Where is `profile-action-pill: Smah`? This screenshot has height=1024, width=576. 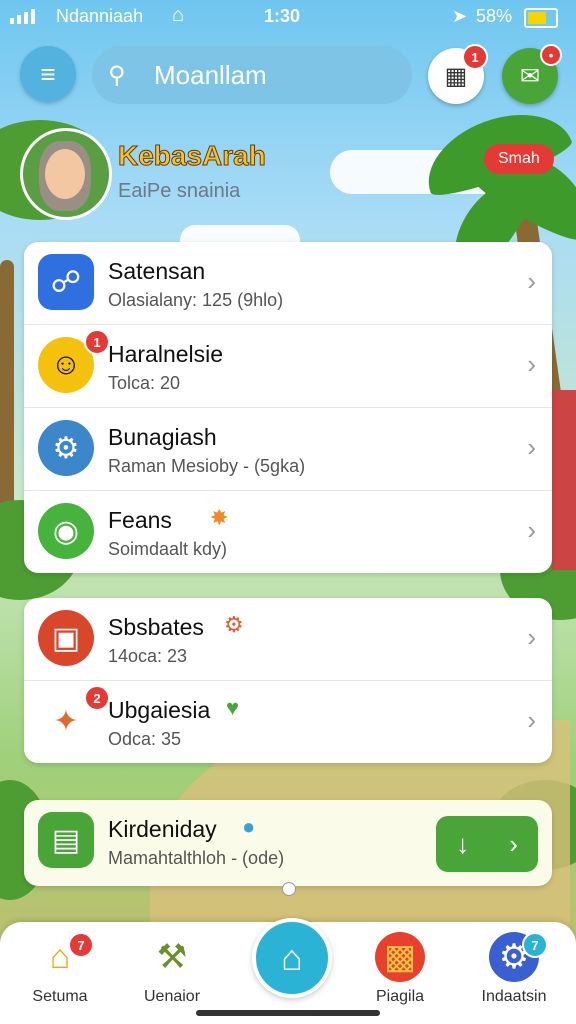
profile-action-pill: Smah is located at coordinates (519, 159).